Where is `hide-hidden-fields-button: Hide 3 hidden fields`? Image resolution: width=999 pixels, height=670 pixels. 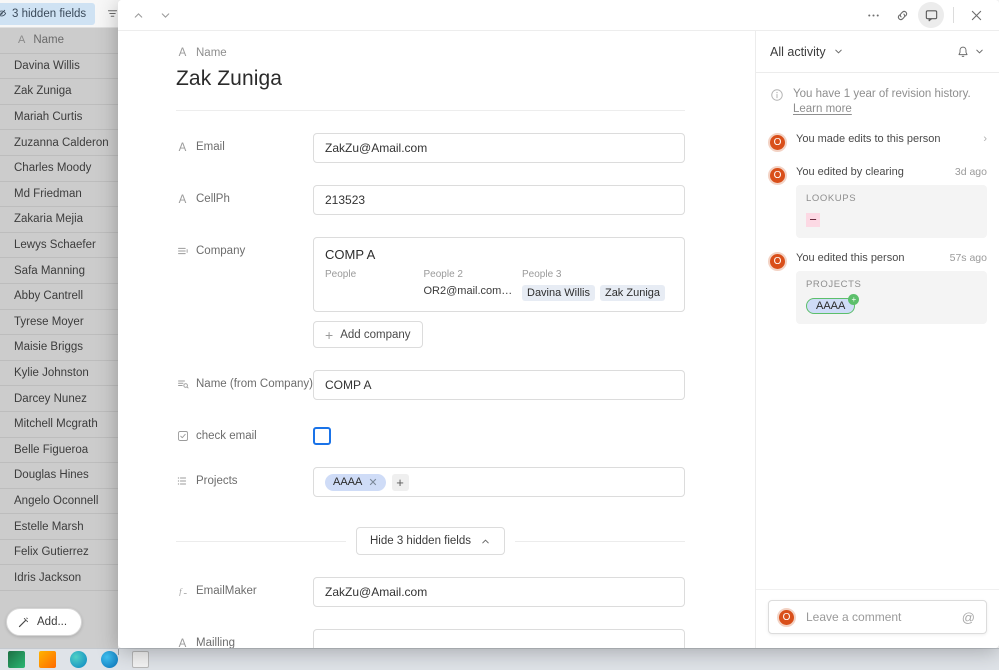
hide-hidden-fields-button: Hide 3 hidden fields is located at coordinates (431, 541).